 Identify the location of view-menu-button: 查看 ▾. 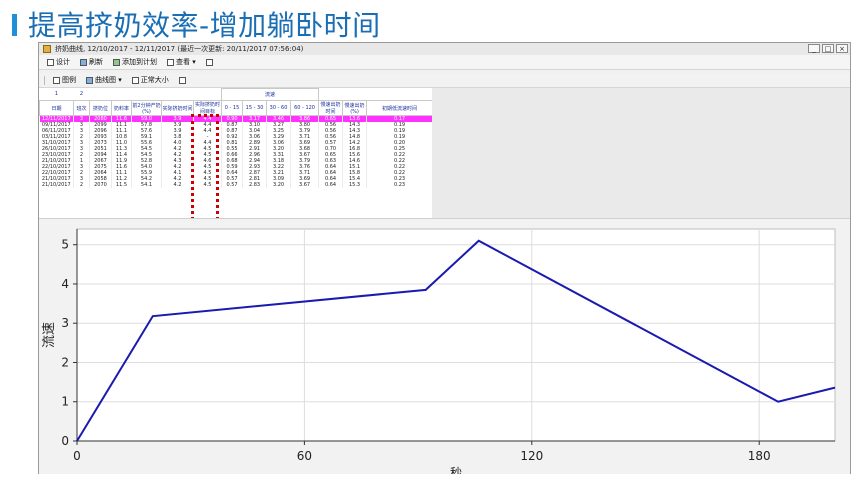
(181, 62).